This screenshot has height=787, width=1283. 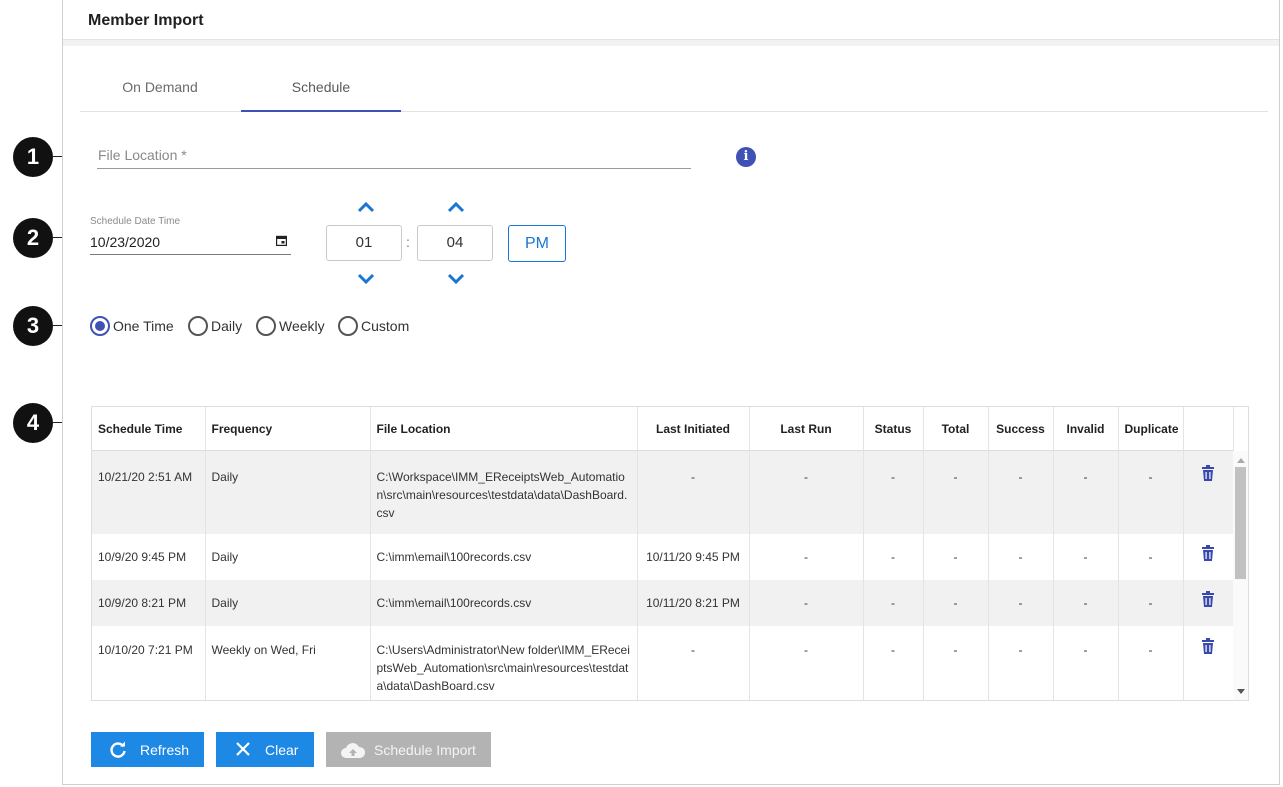 What do you see at coordinates (1086, 429) in the screenshot?
I see `column-header: Invalid` at bounding box center [1086, 429].